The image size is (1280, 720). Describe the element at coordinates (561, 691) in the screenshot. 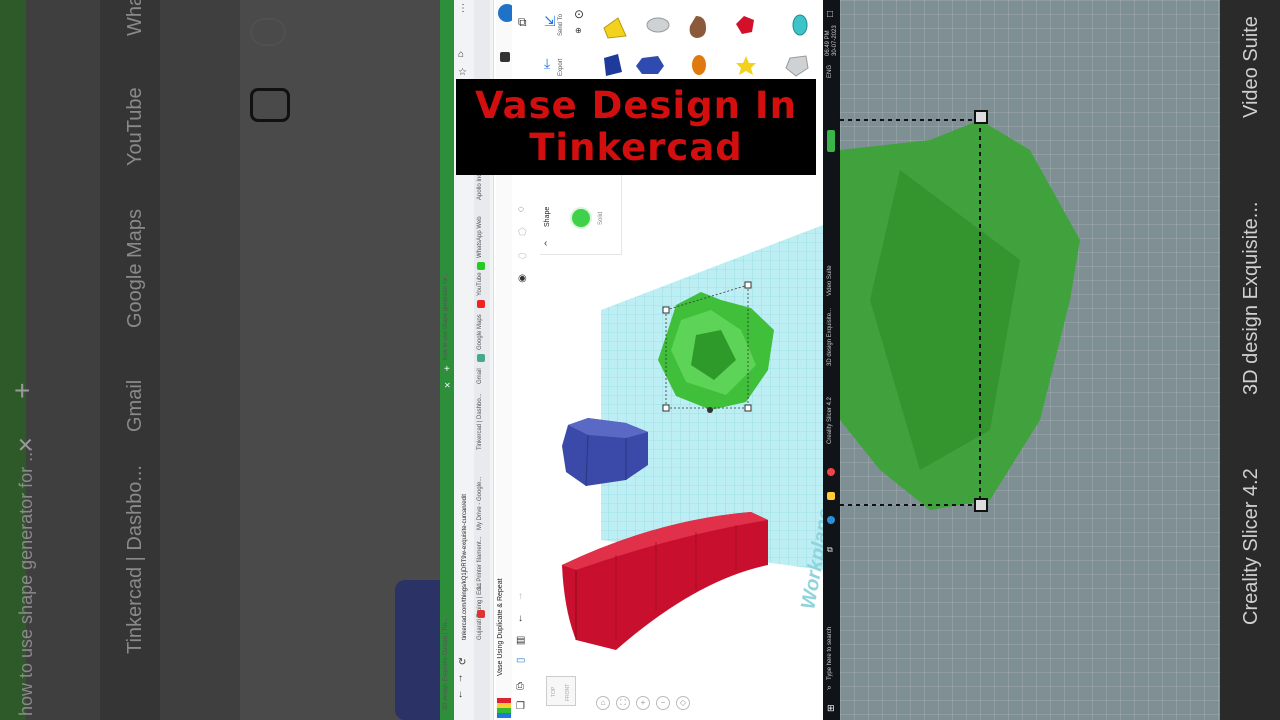

I see `view-cube: TOP FRONT` at that location.